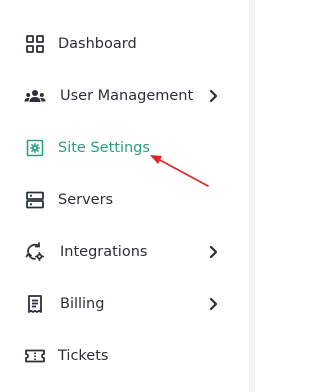  Describe the element at coordinates (35, 44) in the screenshot. I see `grid-icon` at that location.